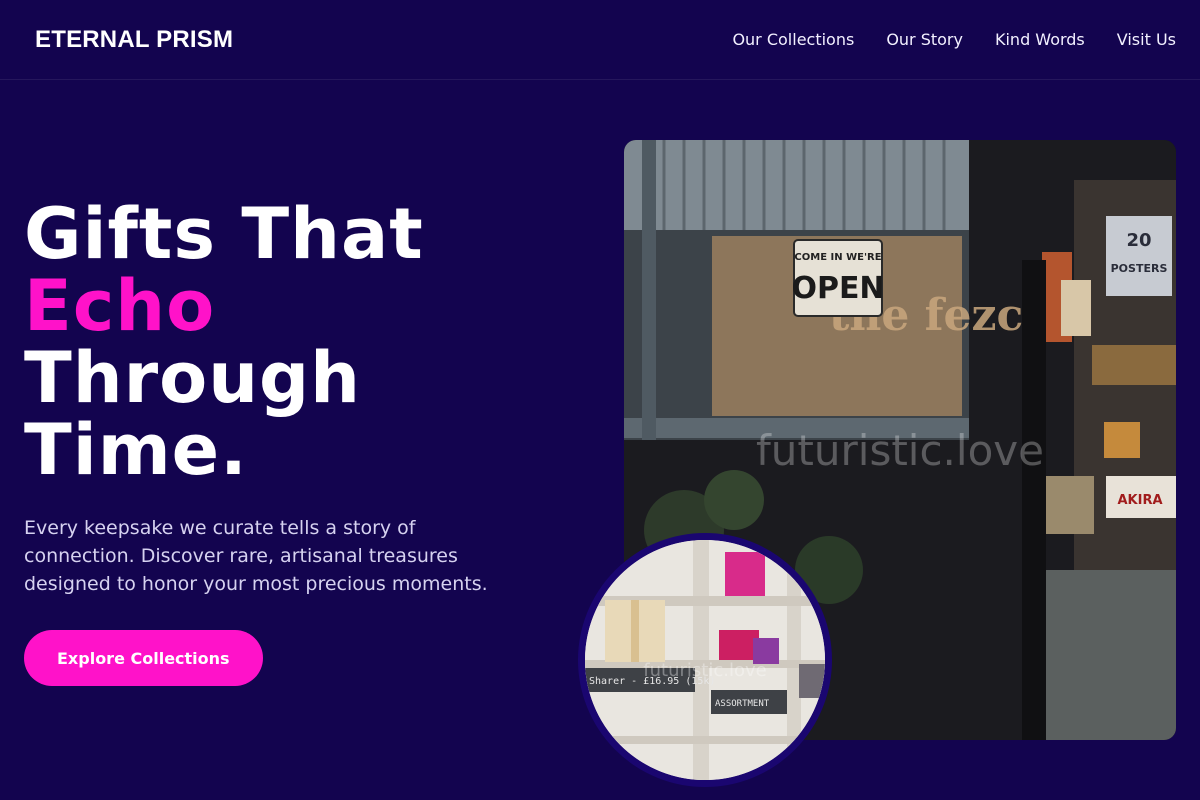 The height and width of the screenshot is (800, 1200). Describe the element at coordinates (1139, 268) in the screenshot. I see `poster-text: POSTERS` at that location.